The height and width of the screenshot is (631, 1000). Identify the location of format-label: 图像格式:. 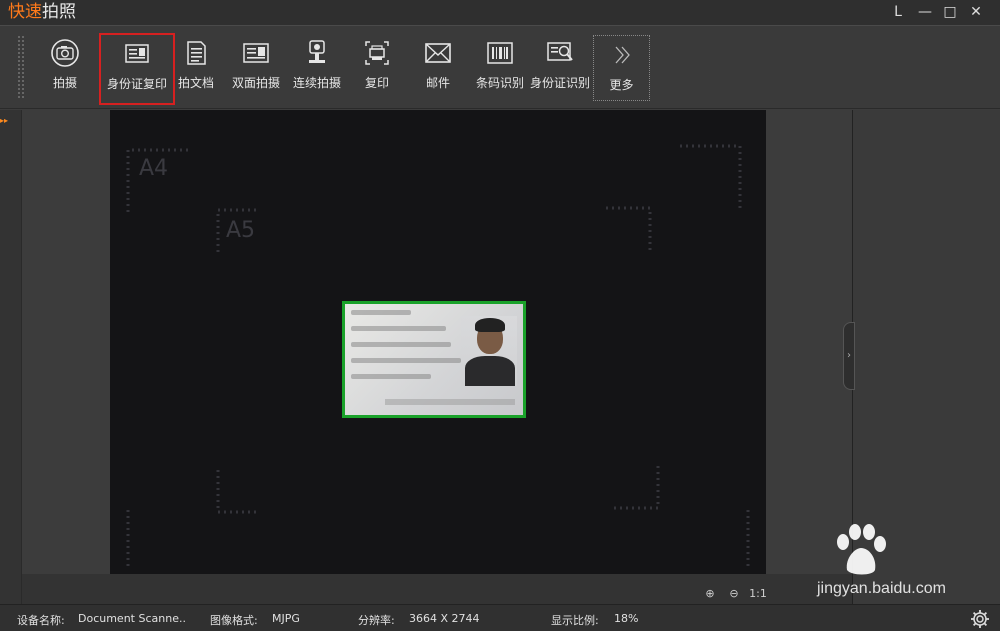
(234, 620).